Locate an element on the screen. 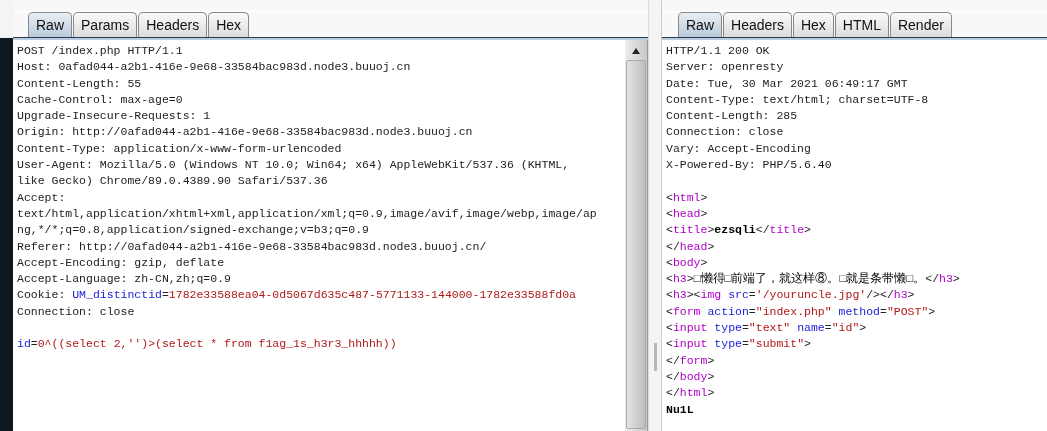  code-line: Date: Tue, 30 Mar 2021 06:49:17 GMT is located at coordinates (787, 83).